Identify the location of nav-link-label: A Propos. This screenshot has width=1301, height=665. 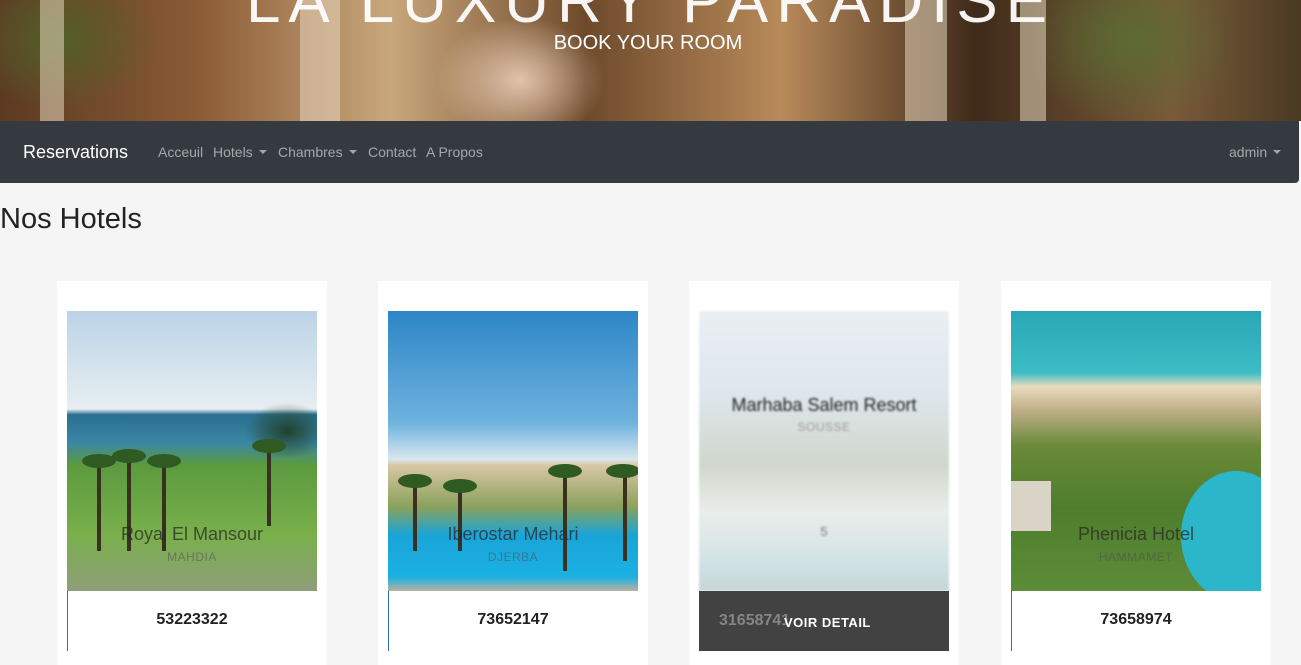
(454, 152).